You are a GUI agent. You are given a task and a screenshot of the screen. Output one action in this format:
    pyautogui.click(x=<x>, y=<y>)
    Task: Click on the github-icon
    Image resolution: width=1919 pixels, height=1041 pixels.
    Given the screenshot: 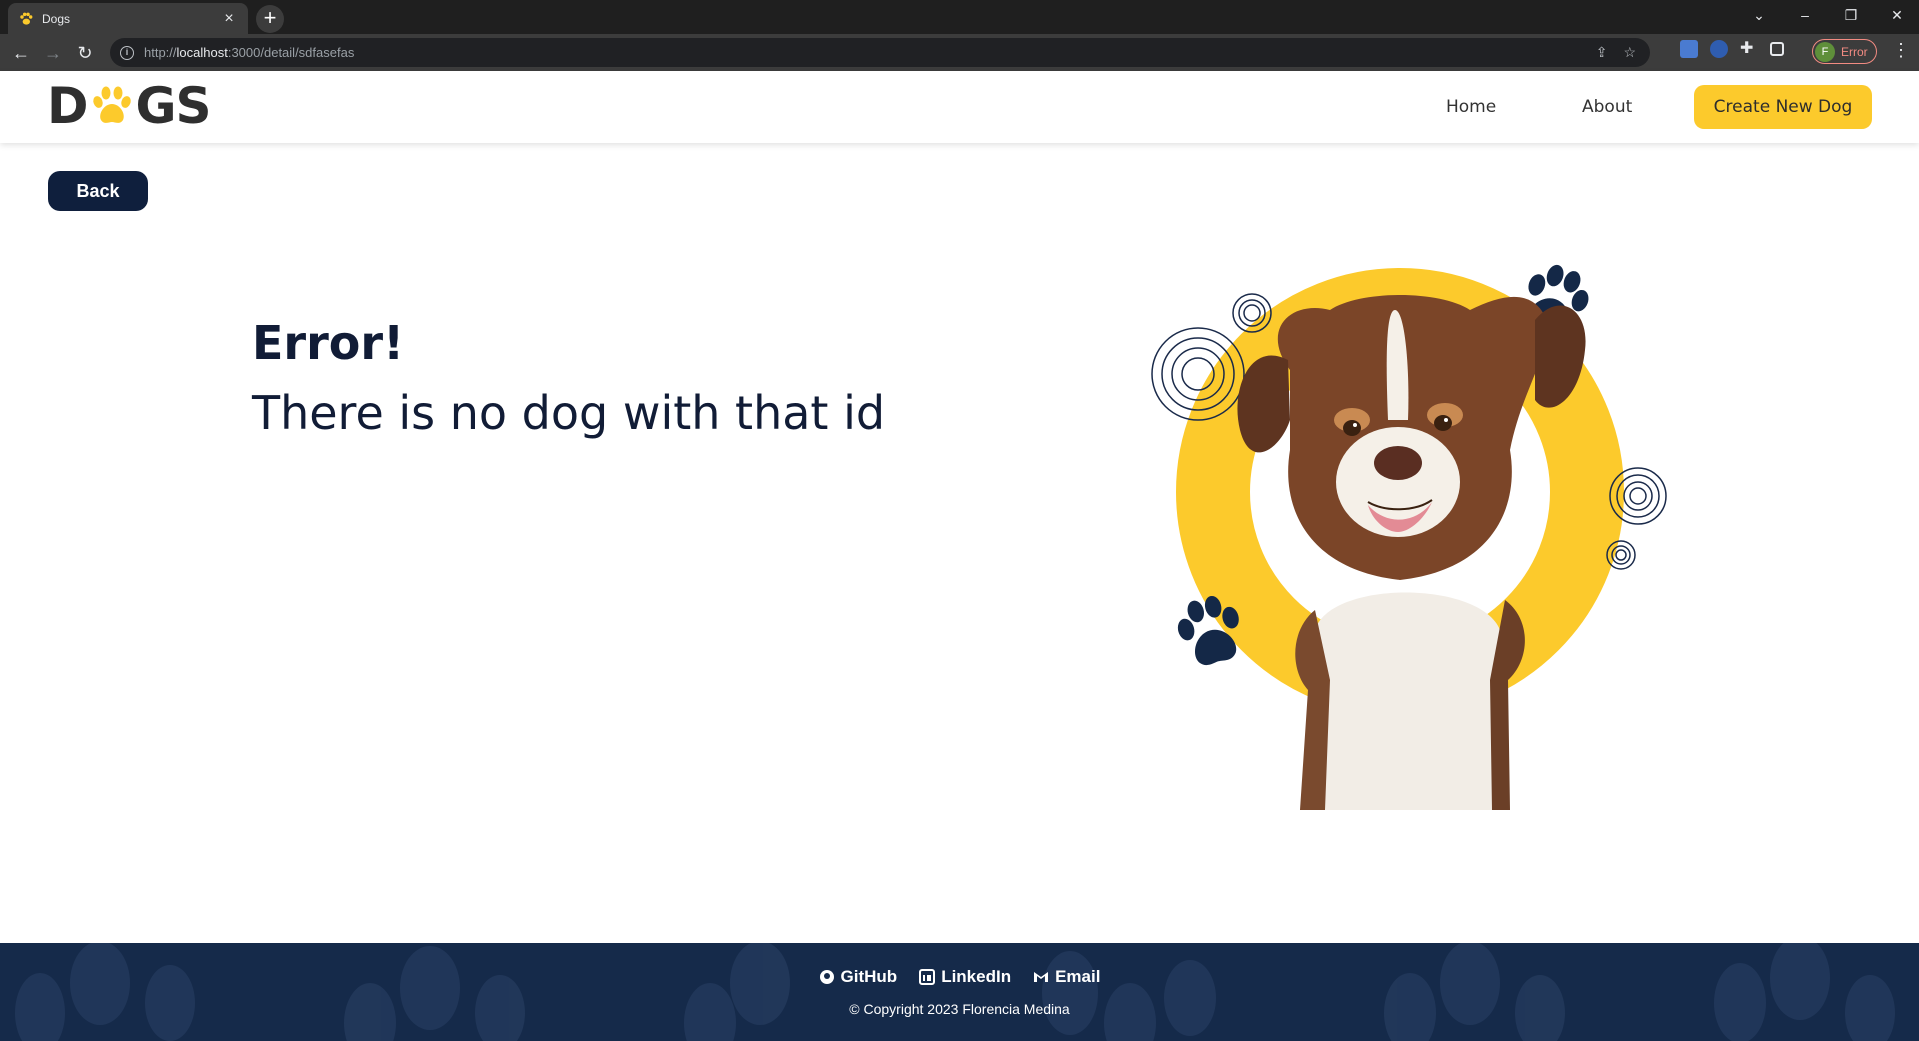 What is the action you would take?
    pyautogui.click(x=826, y=977)
    